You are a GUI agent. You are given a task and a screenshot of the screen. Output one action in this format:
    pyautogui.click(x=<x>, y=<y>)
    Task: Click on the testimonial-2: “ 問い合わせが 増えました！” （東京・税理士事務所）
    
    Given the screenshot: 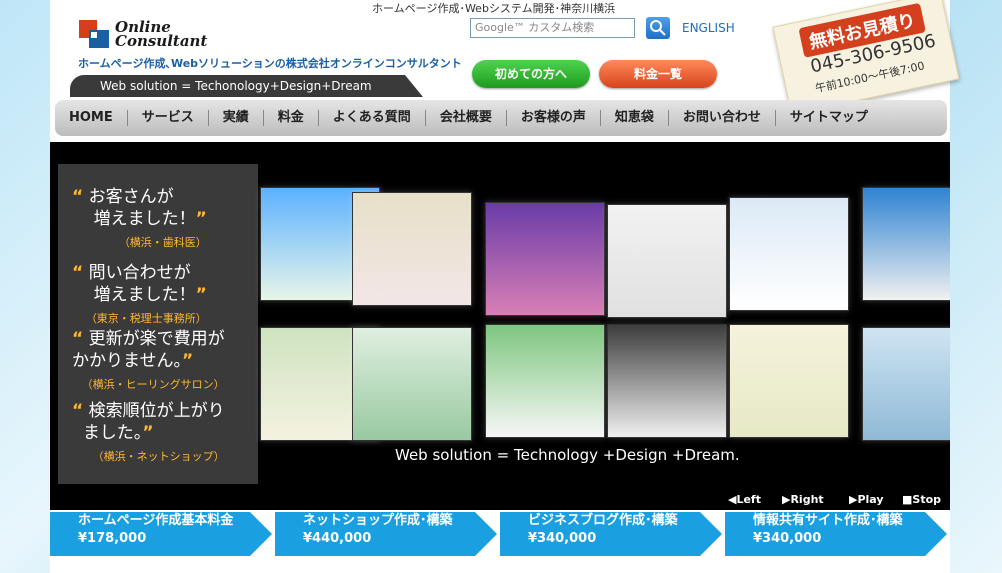 What is the action you would take?
    pyautogui.click(x=139, y=294)
    